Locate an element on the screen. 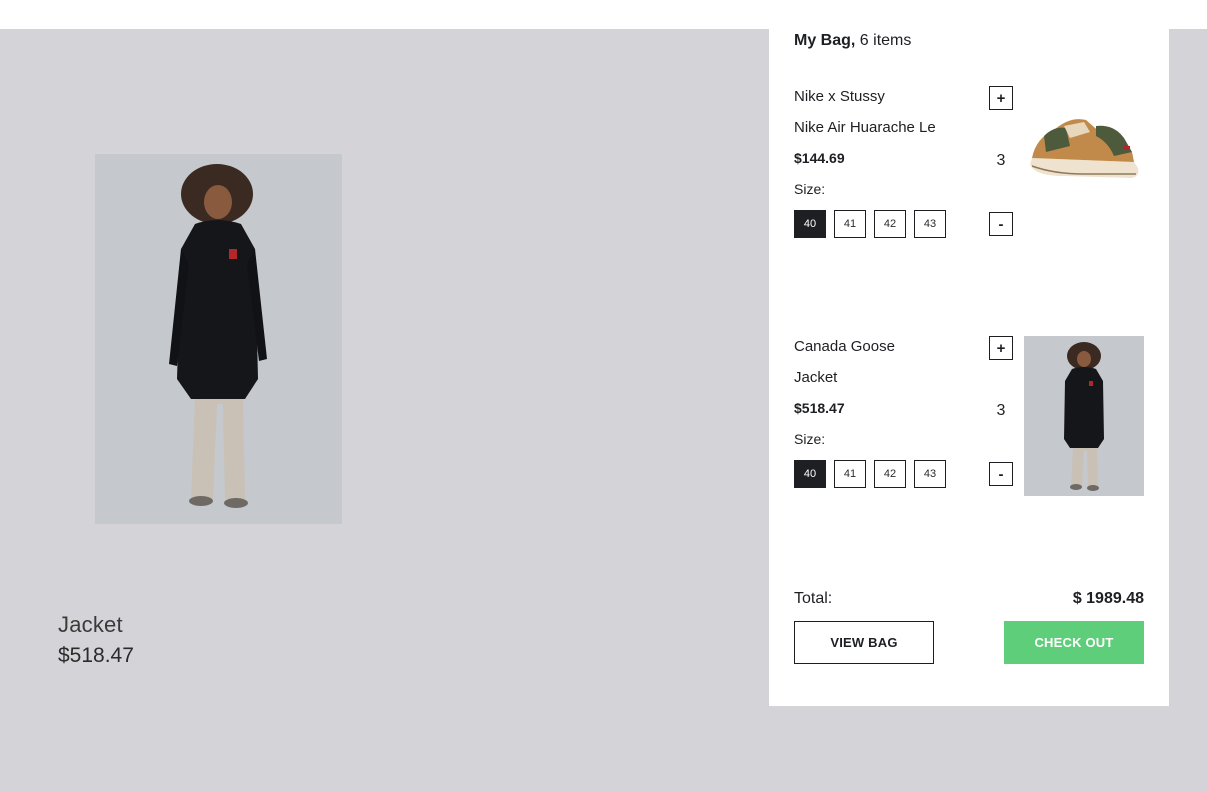 This screenshot has height=791, width=1207. view-bag-button: VIEW BAG is located at coordinates (864, 642).